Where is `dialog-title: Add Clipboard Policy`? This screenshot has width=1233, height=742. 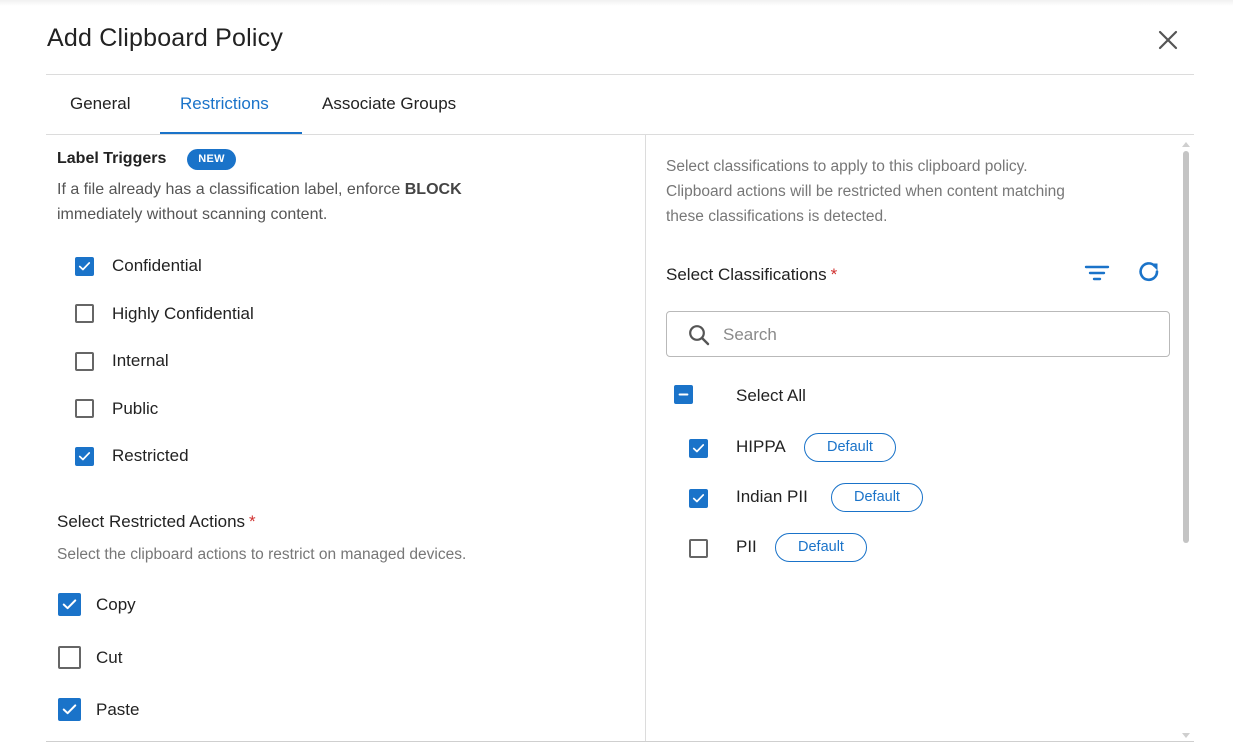 dialog-title: Add Clipboard Policy is located at coordinates (165, 38).